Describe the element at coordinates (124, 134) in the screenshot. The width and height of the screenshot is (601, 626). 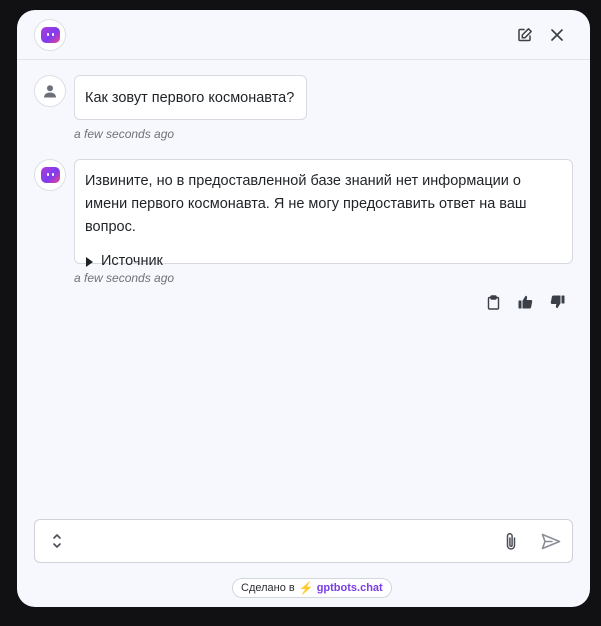
I see `user-message-time: a few seconds ago` at that location.